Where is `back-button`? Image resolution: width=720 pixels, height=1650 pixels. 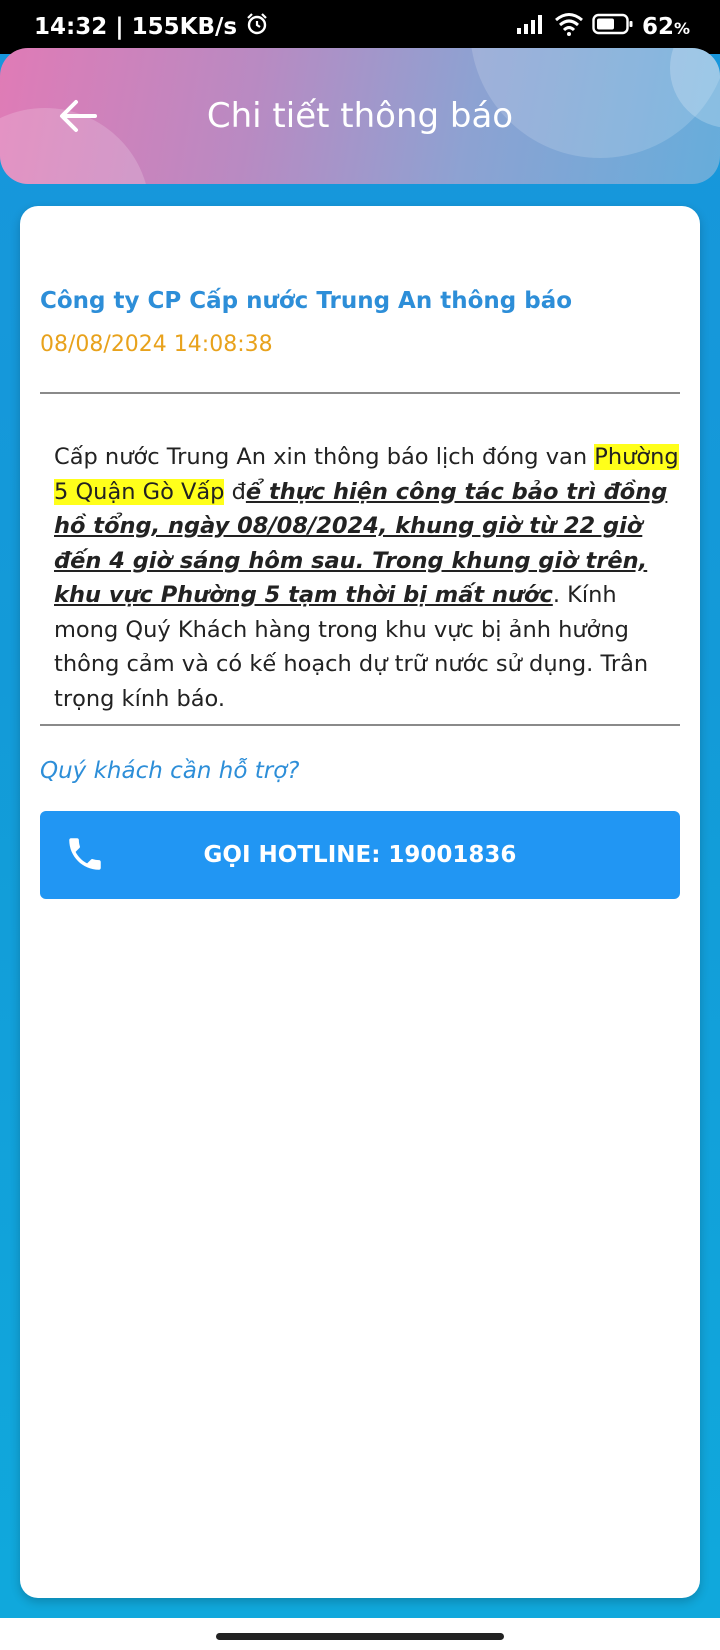 back-button is located at coordinates (78, 116).